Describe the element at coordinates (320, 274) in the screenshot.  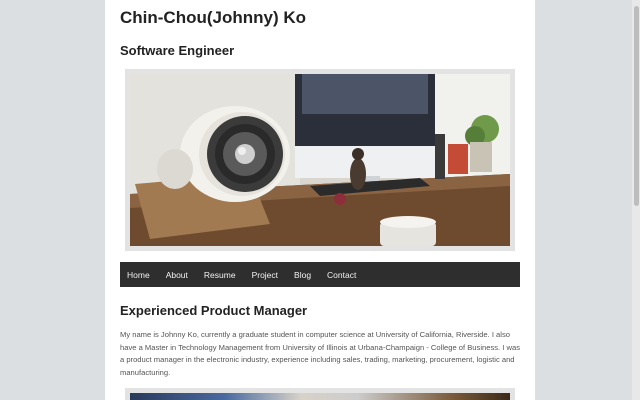
I see `main-nav: Home About Resume Project Blog Contact` at that location.